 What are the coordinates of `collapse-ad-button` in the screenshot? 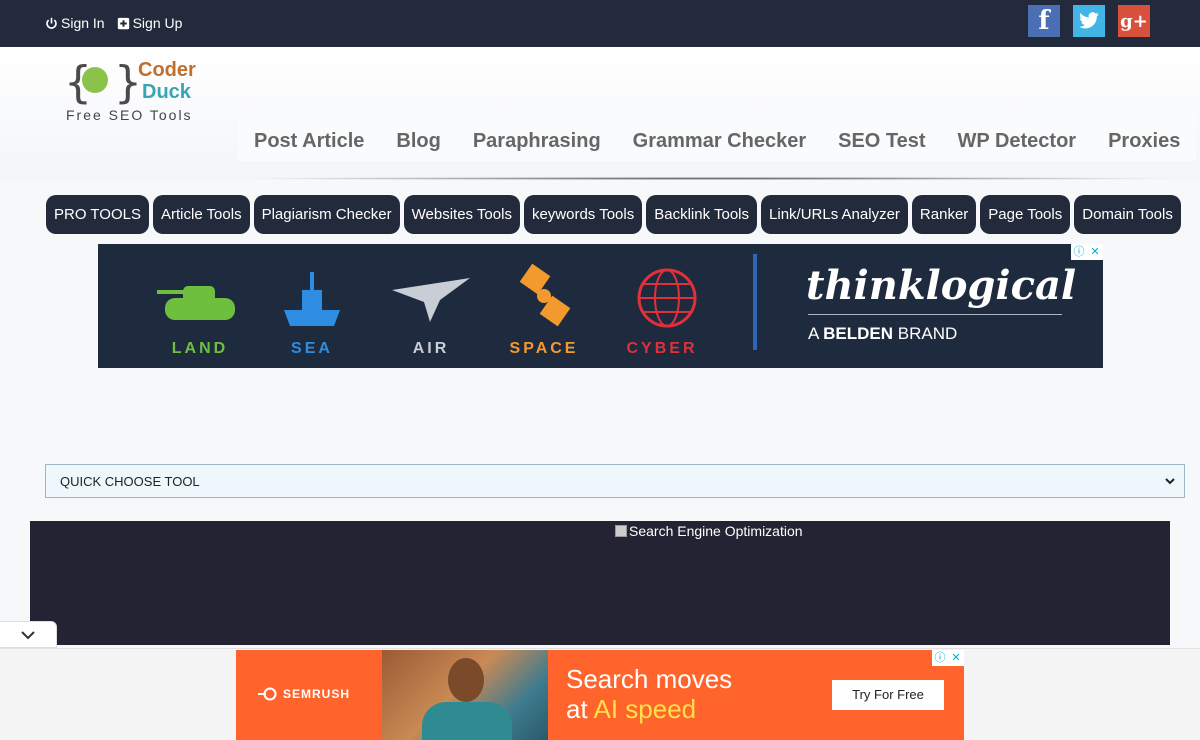 It's located at (28, 634).